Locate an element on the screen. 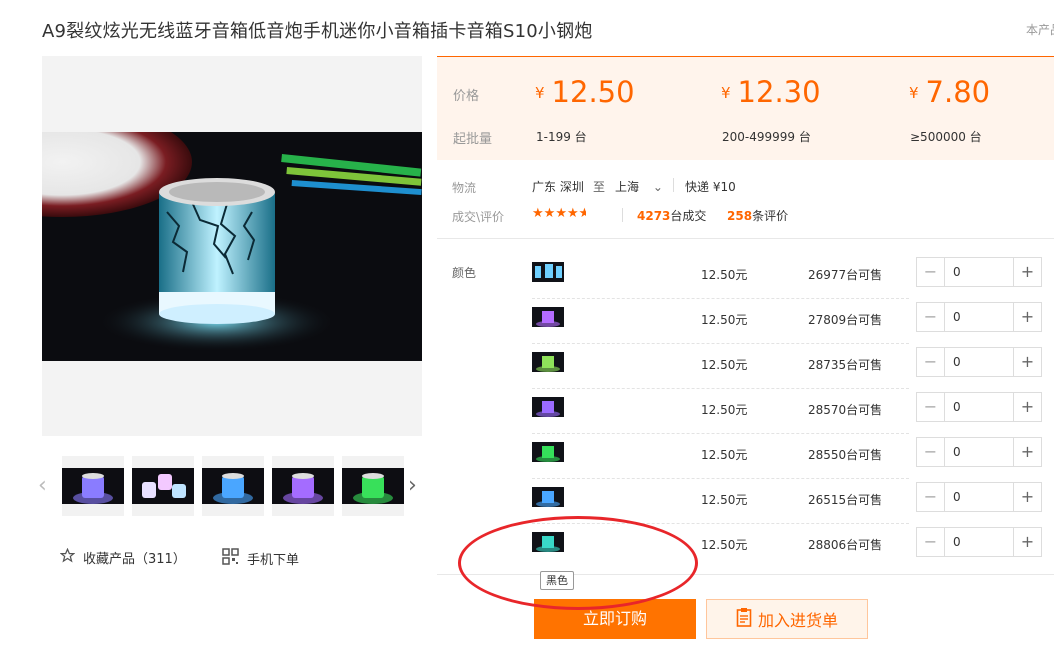 The image size is (1054, 659). price-label: 价格 is located at coordinates (466, 96).